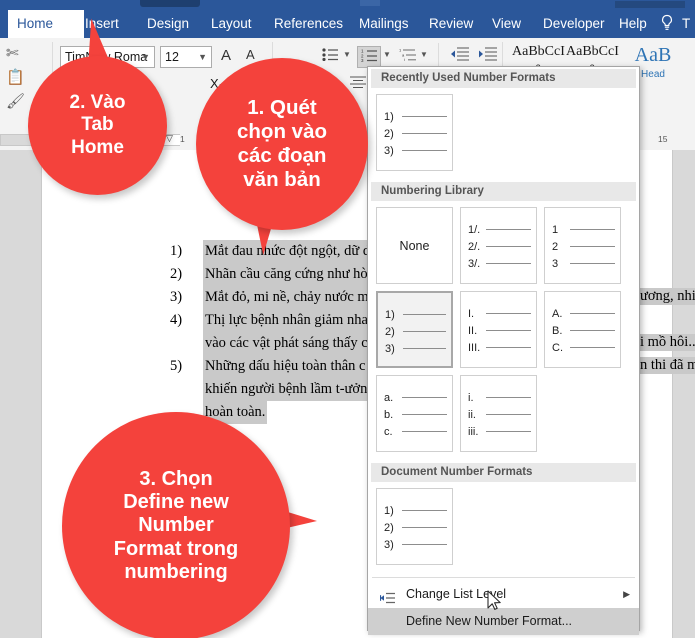  What do you see at coordinates (362, 60) in the screenshot?
I see `svg-text: 3` at bounding box center [362, 60].